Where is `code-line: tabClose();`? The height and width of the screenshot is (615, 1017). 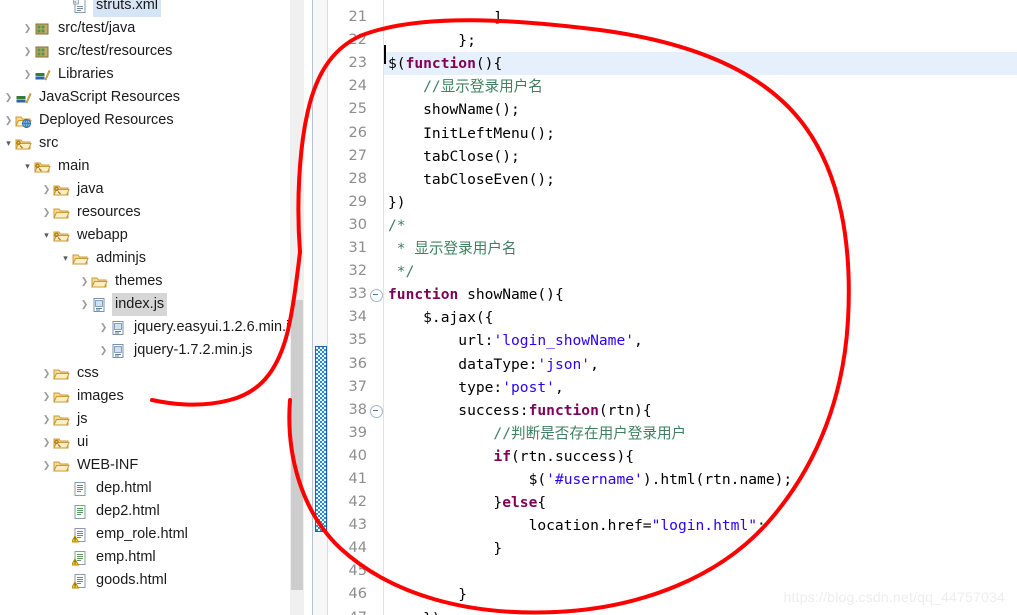 code-line: tabClose(); is located at coordinates (700, 156).